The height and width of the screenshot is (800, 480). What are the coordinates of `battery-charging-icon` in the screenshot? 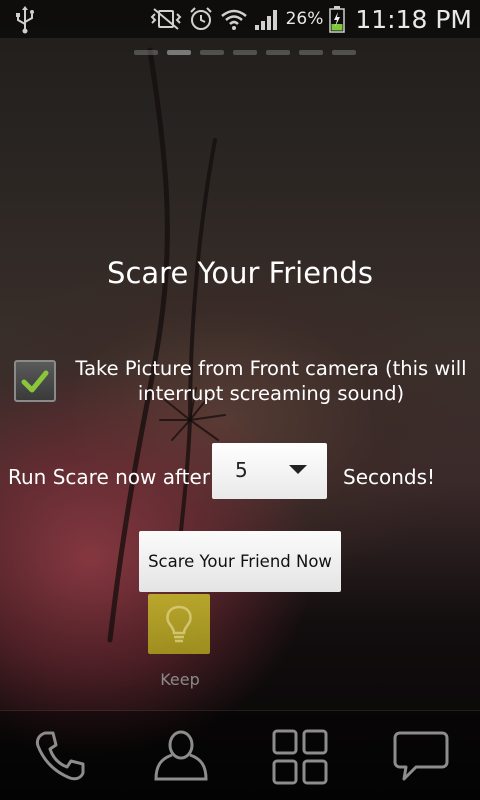 It's located at (337, 19).